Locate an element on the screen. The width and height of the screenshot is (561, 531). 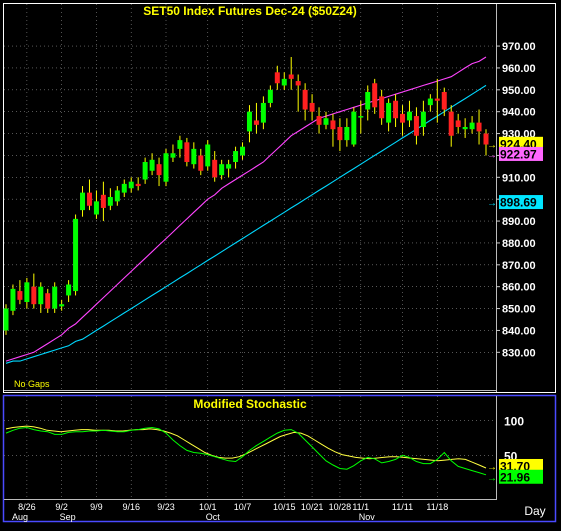
x-tick-label: 10/15 is located at coordinates (284, 507).